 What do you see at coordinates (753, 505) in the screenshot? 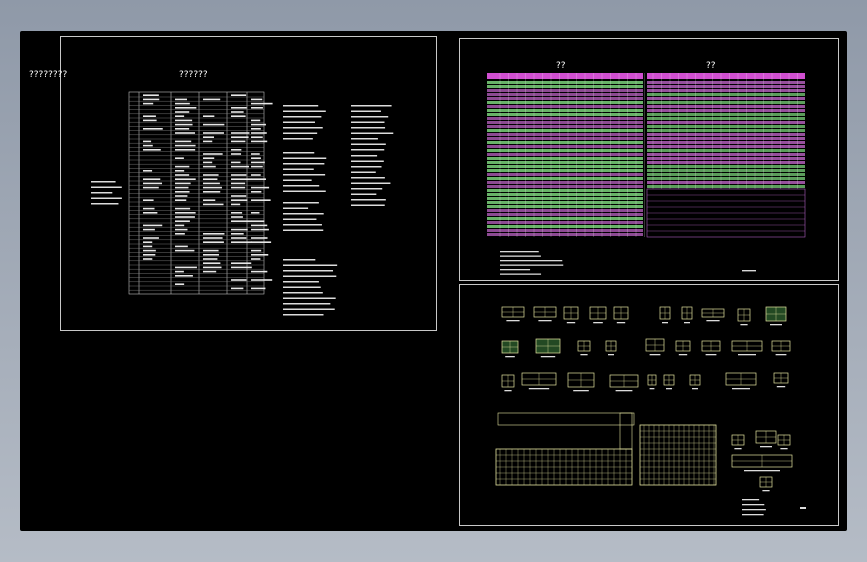
I see `detail-note` at bounding box center [753, 505].